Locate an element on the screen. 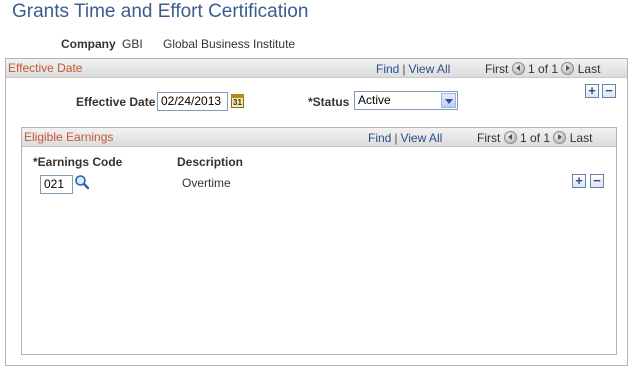 The height and width of the screenshot is (372, 633). column-header-description: Description is located at coordinates (210, 162).